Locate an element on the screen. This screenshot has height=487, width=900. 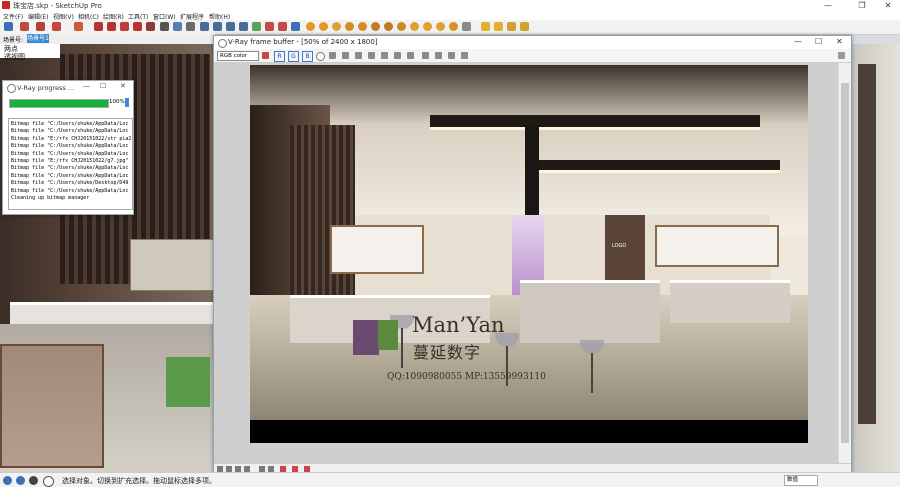
vray-camera-icon is located at coordinates (375, 26).